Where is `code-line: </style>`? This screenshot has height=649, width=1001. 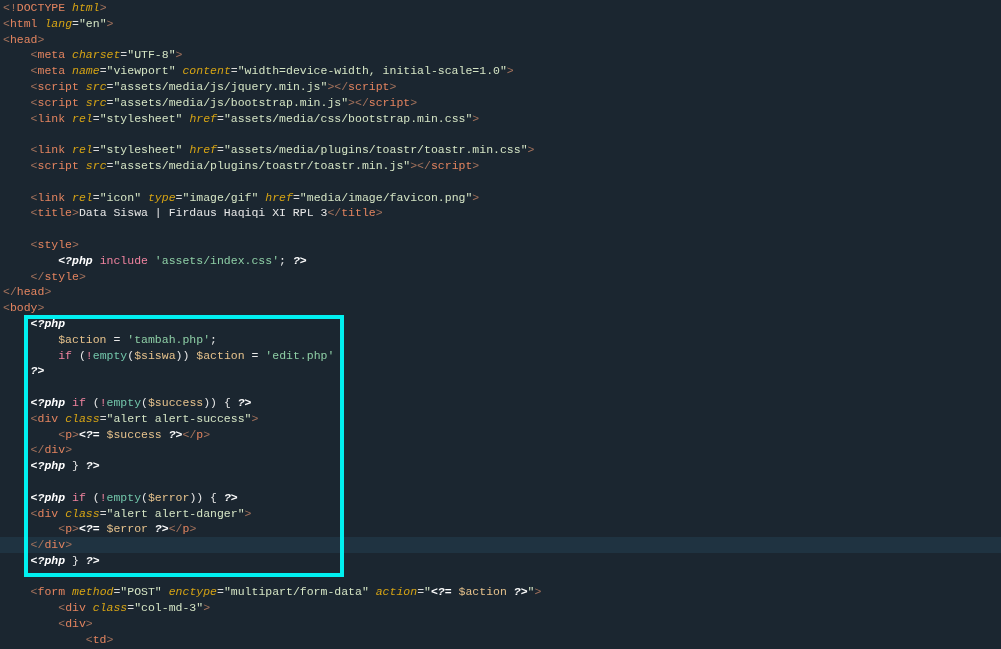
code-line: </style> is located at coordinates (58, 276).